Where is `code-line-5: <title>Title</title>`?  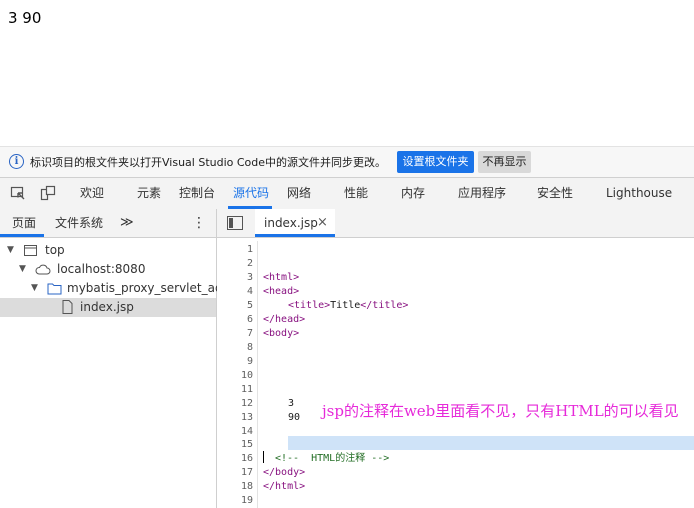
code-line-5: <title>Title</title> is located at coordinates (348, 306).